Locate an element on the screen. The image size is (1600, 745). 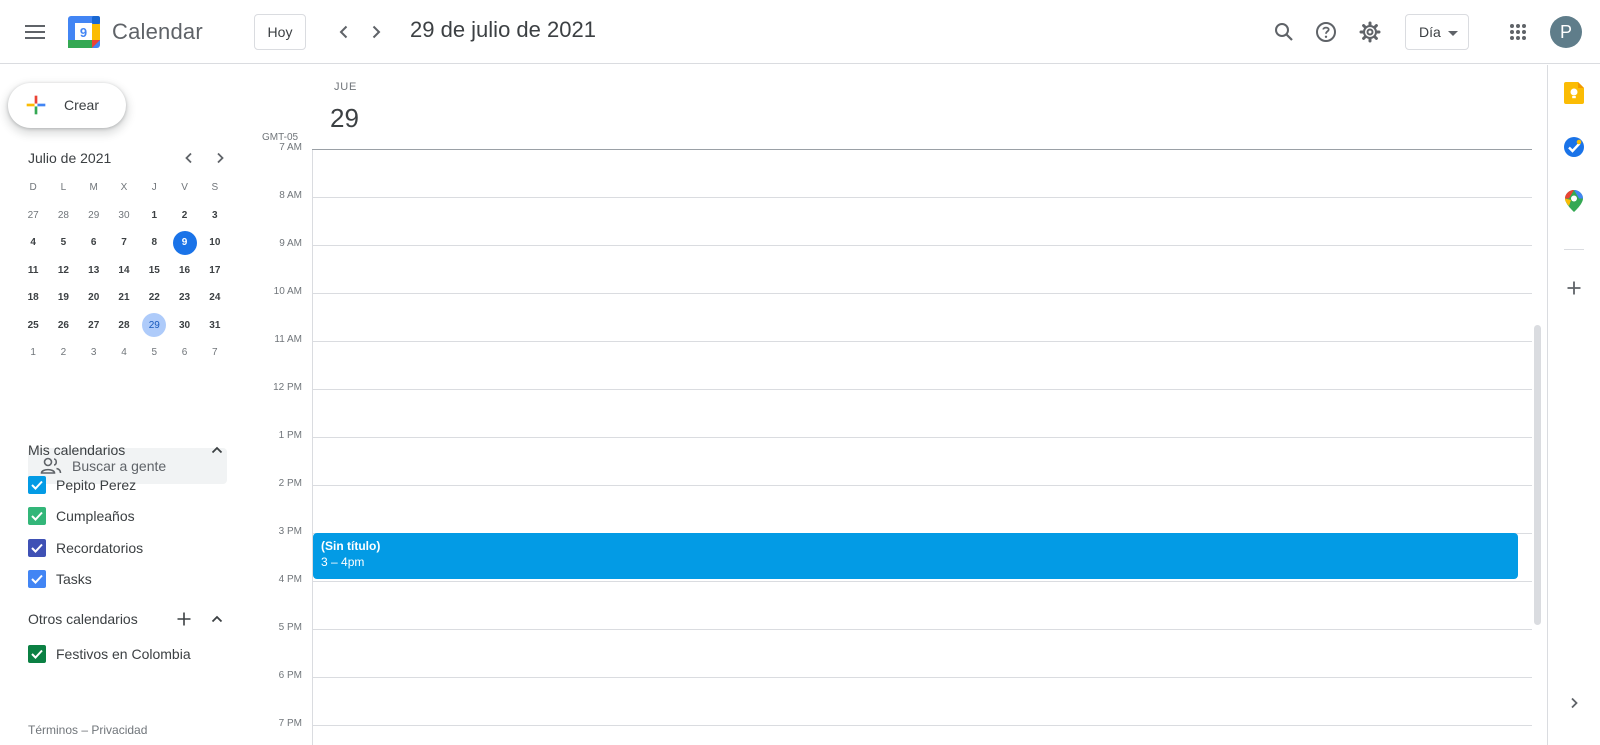
mini-day-today: 9 is located at coordinates (184, 243).